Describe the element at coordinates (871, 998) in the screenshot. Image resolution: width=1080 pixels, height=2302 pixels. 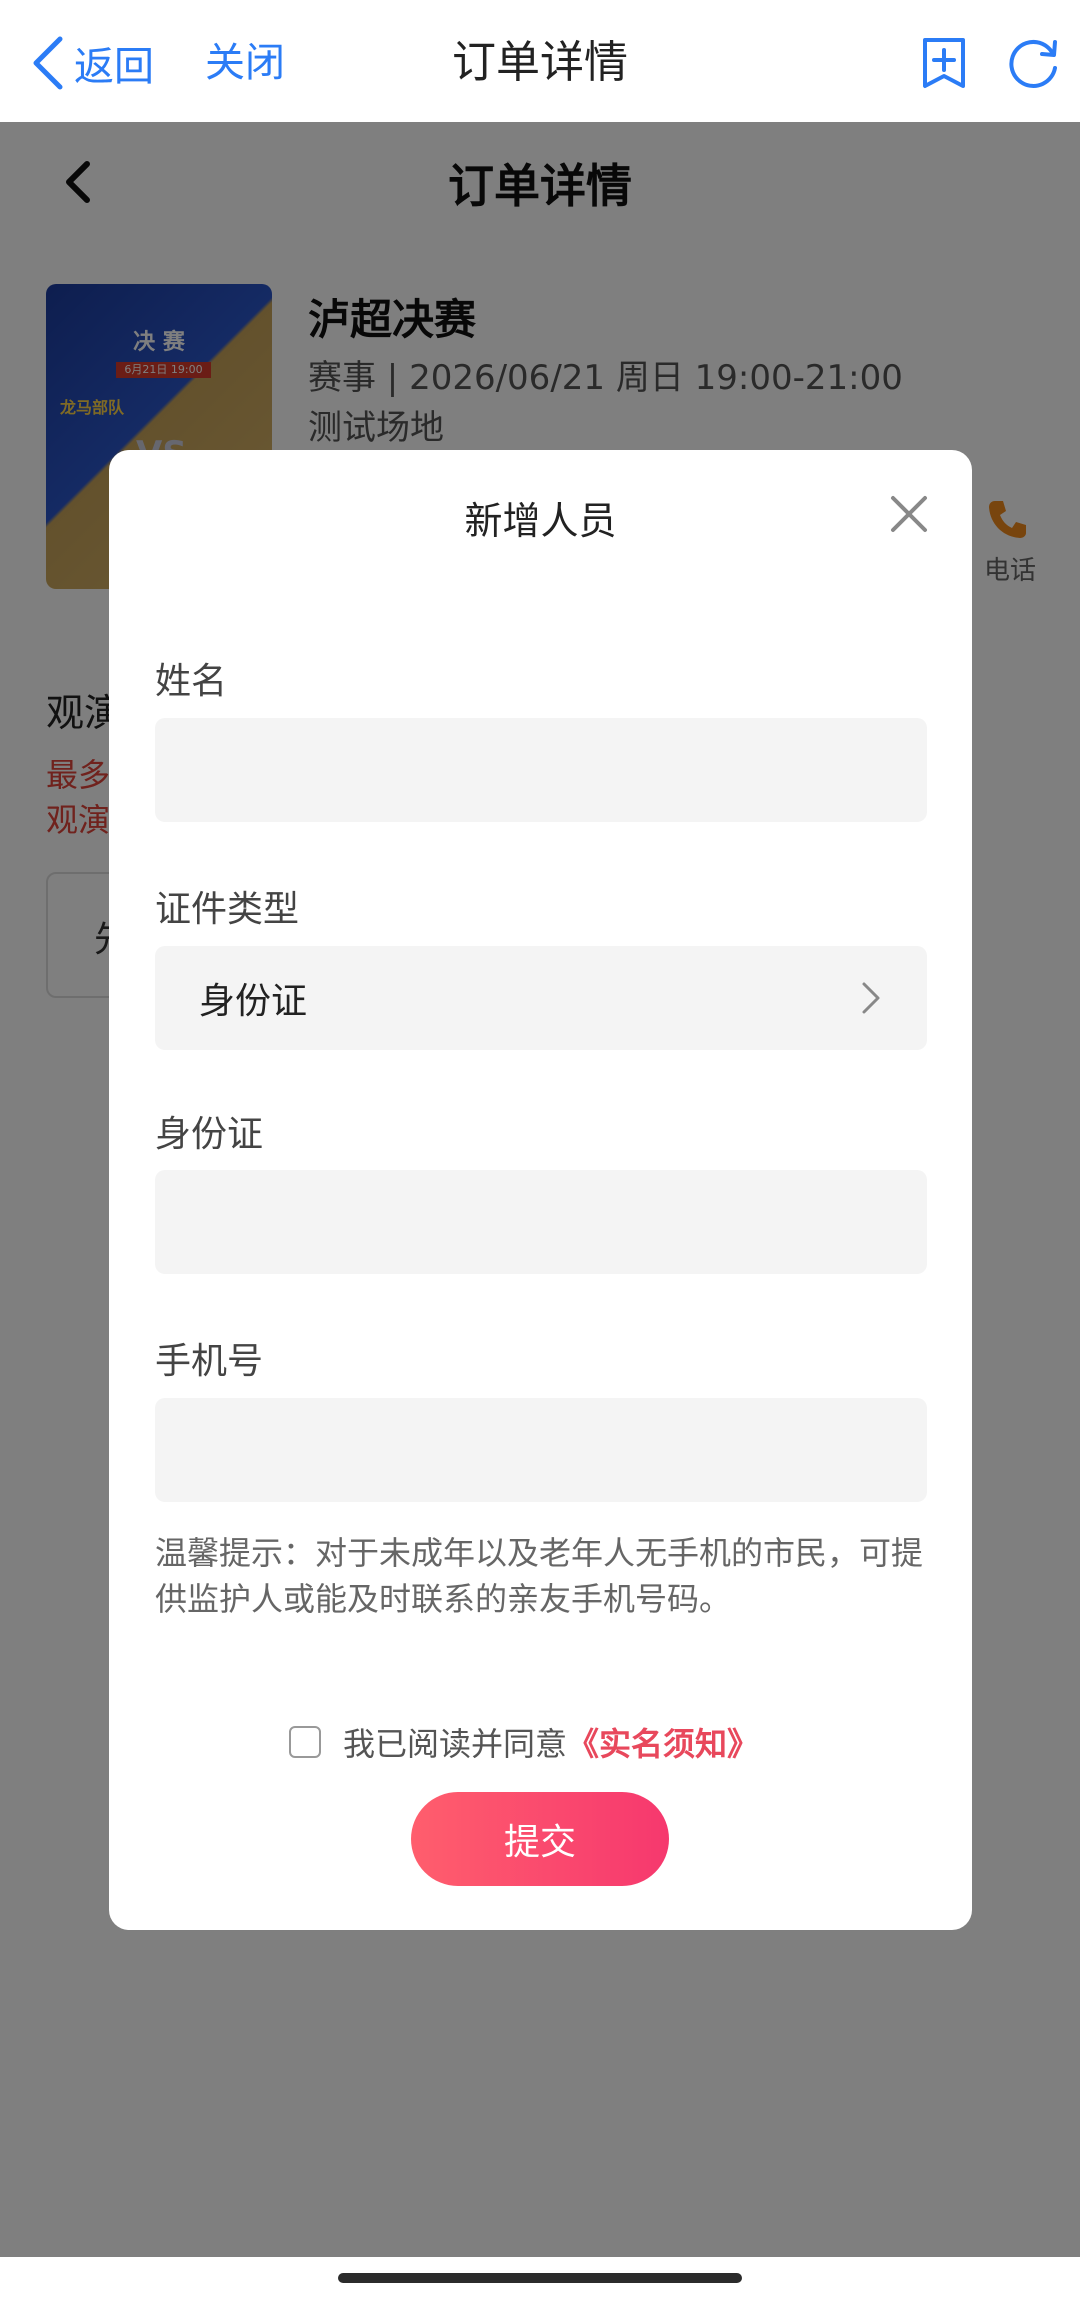
I see `chevron-right-icon` at that location.